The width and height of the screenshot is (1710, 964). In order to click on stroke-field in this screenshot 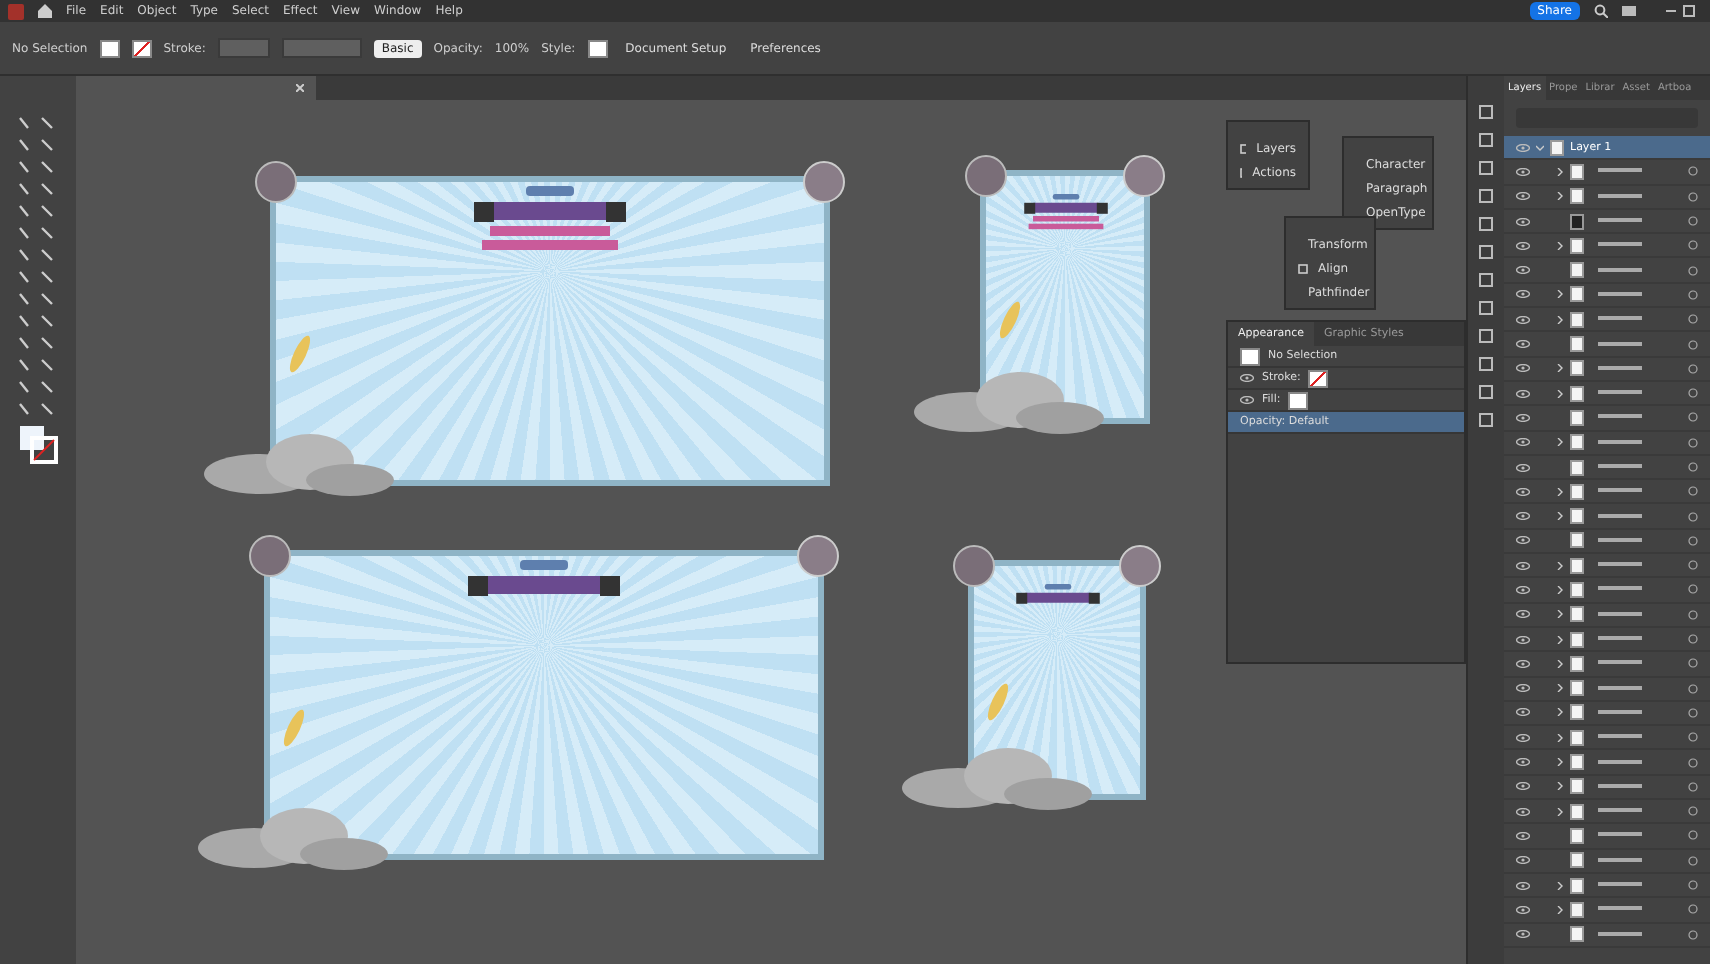, I will do `click(243, 48)`.